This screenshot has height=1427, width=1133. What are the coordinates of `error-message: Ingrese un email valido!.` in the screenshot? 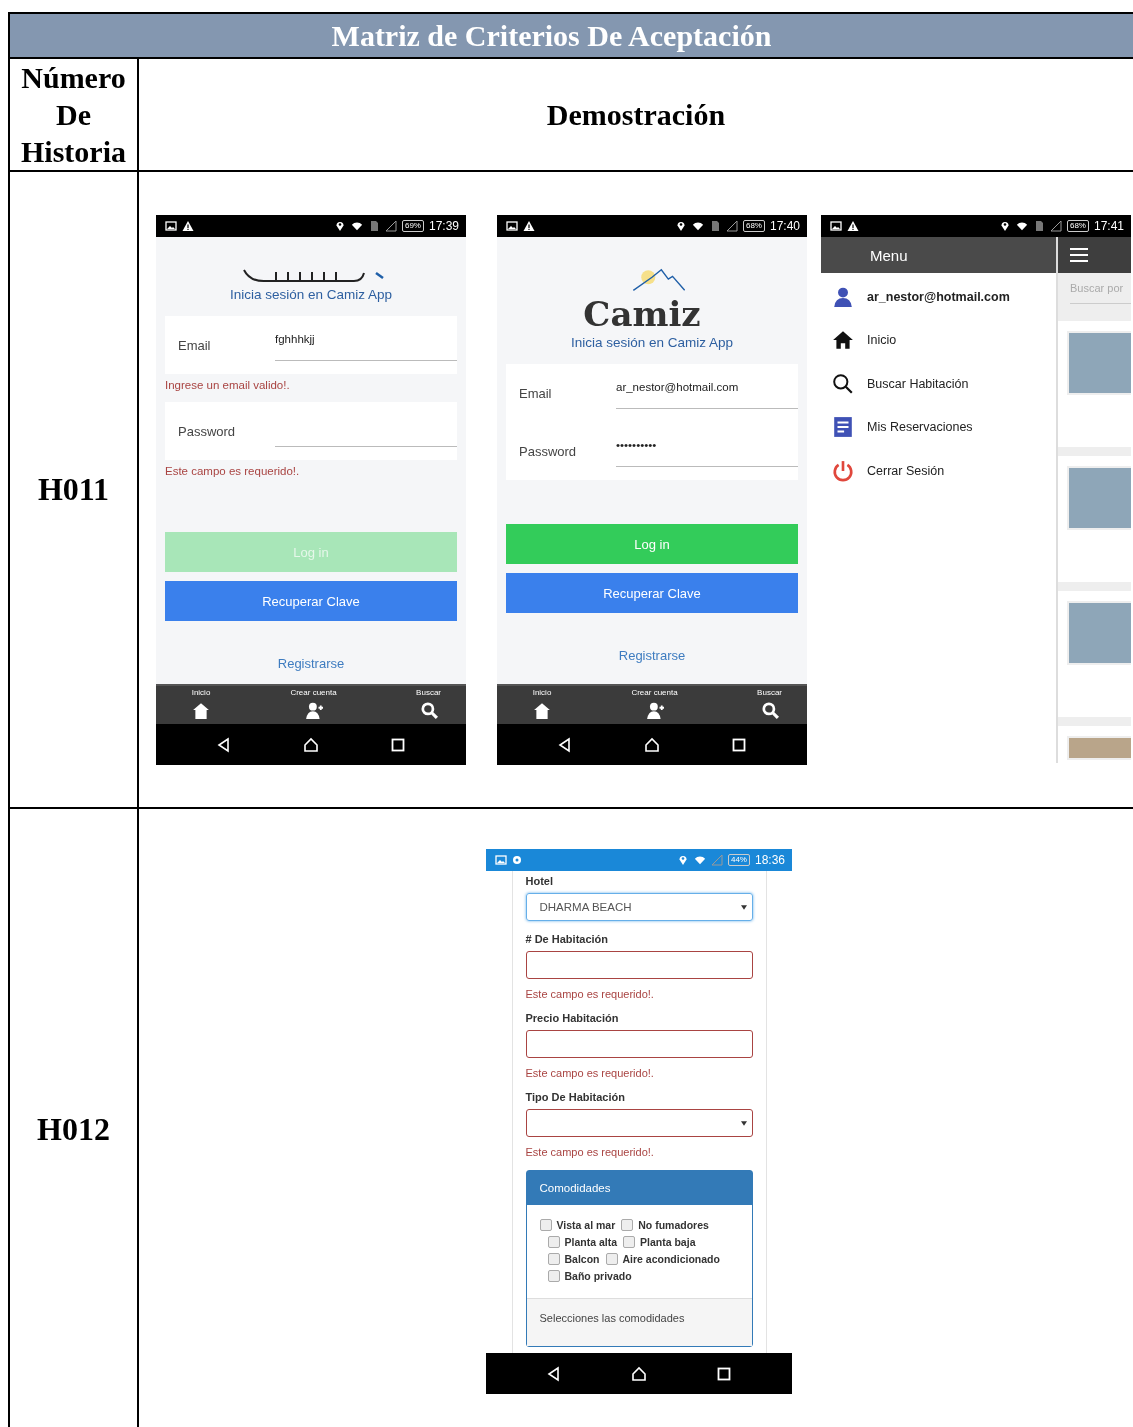 It's located at (228, 385).